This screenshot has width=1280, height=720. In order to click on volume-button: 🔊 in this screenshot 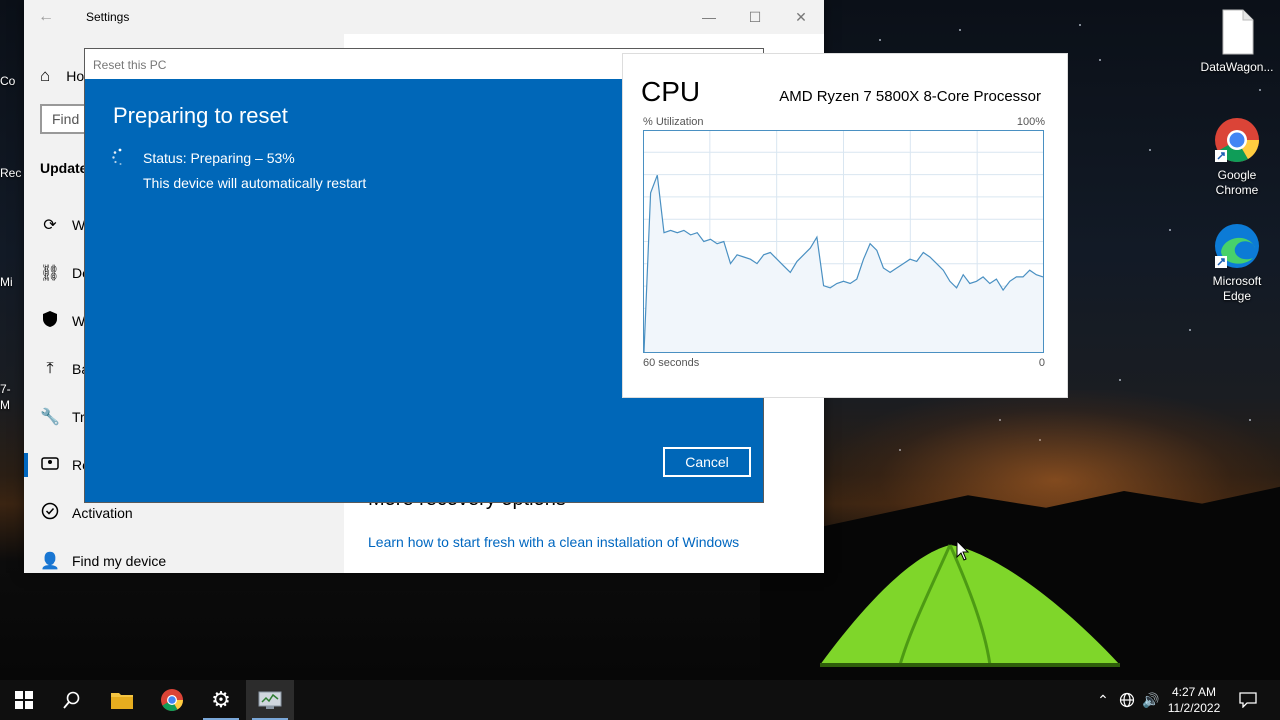, I will do `click(1151, 700)`.